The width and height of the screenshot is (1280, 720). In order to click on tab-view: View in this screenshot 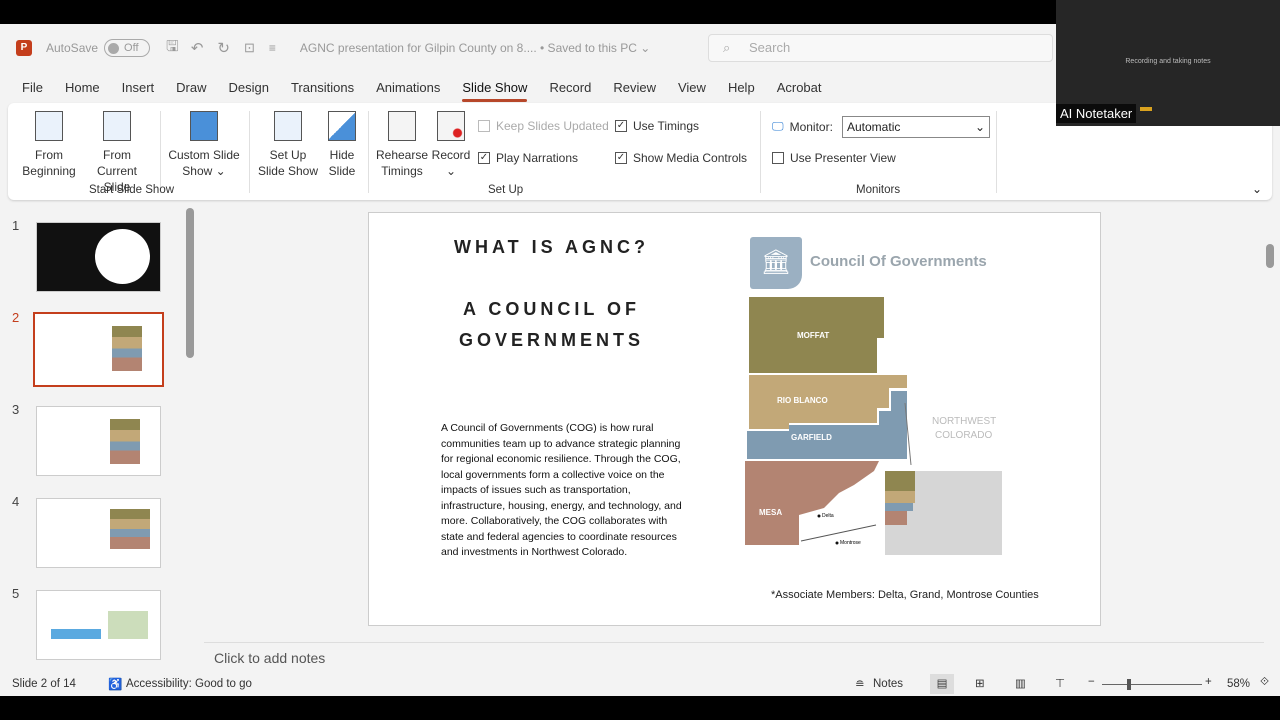, I will do `click(692, 88)`.